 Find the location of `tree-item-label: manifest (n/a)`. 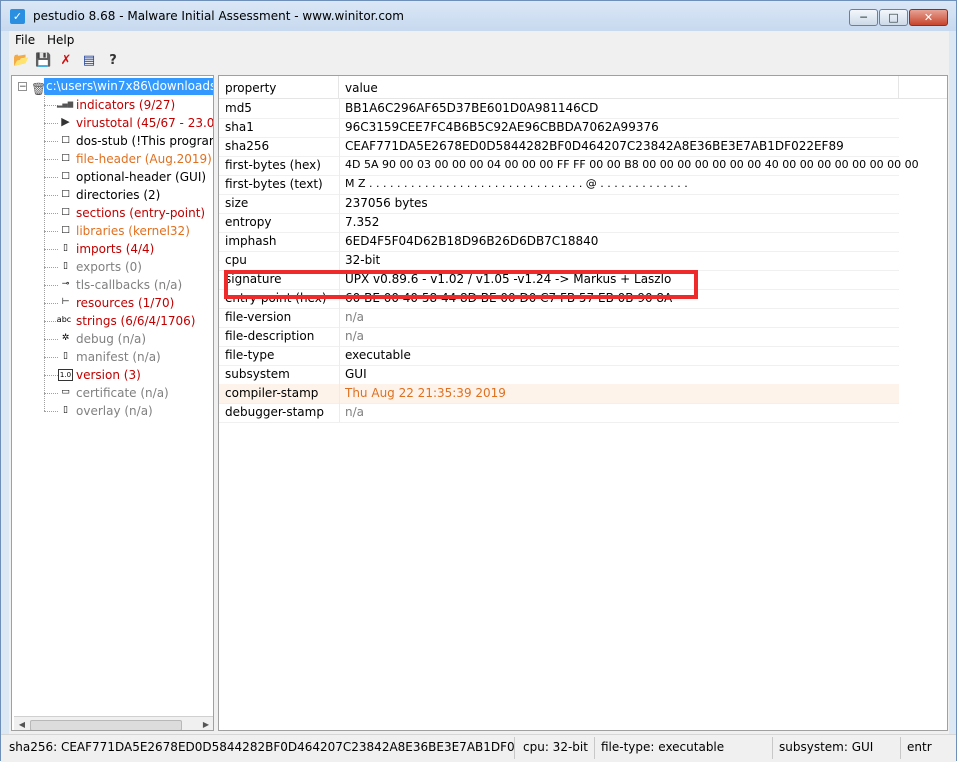

tree-item-label: manifest (n/a) is located at coordinates (118, 357).